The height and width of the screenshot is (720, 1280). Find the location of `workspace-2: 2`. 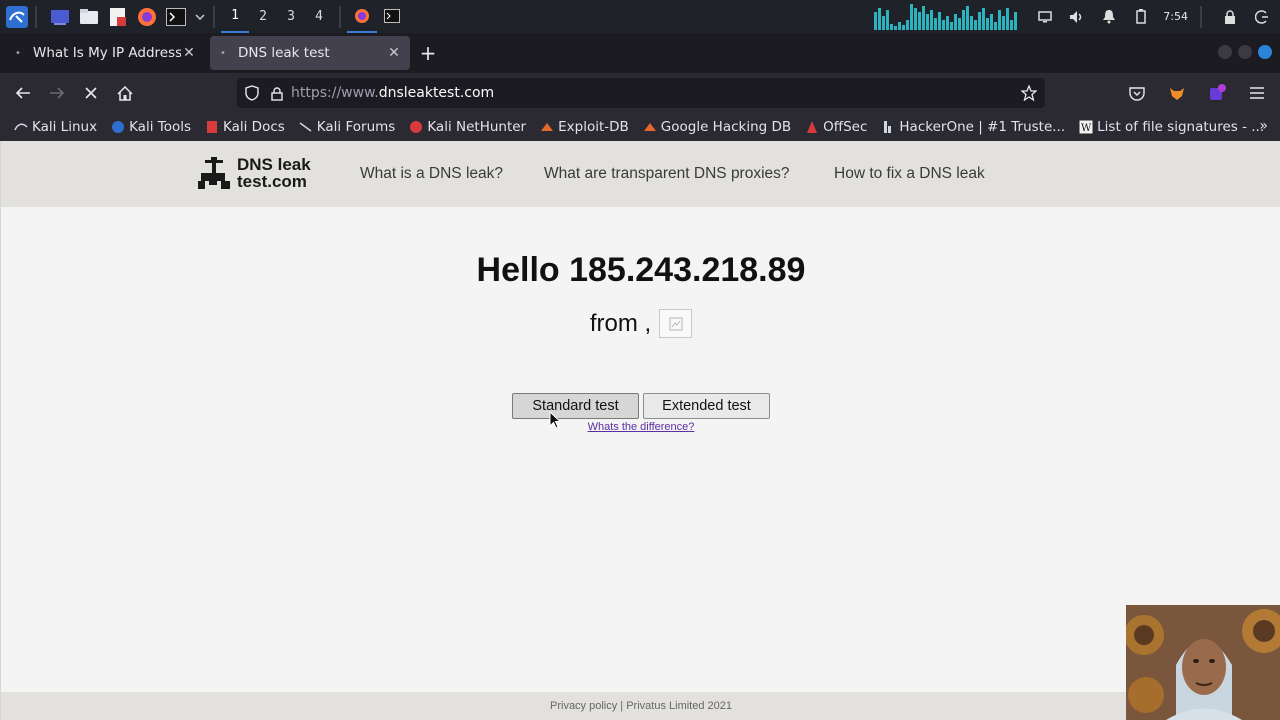

workspace-2: 2 is located at coordinates (263, 16).